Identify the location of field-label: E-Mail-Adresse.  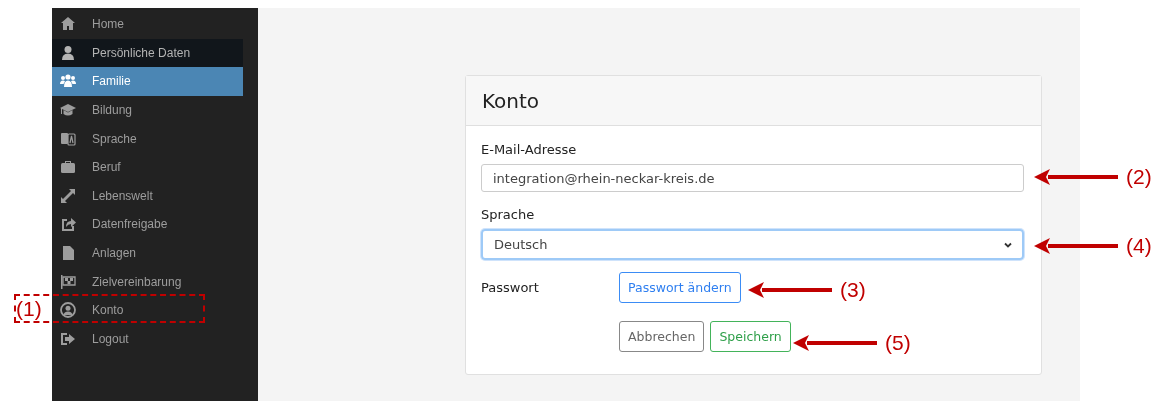
(529, 149).